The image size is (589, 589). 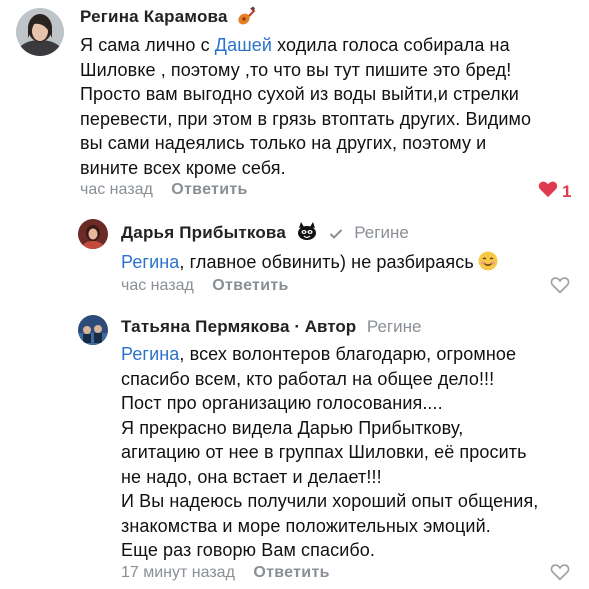 What do you see at coordinates (183, 167) in the screenshot?
I see `comment-line: вините всех кроме себя.` at bounding box center [183, 167].